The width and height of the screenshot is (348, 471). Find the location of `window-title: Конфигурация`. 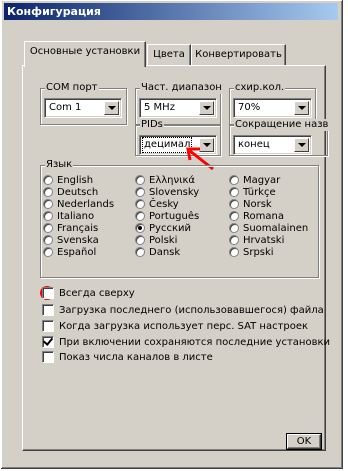

window-title: Конфигурация is located at coordinates (171, 11).